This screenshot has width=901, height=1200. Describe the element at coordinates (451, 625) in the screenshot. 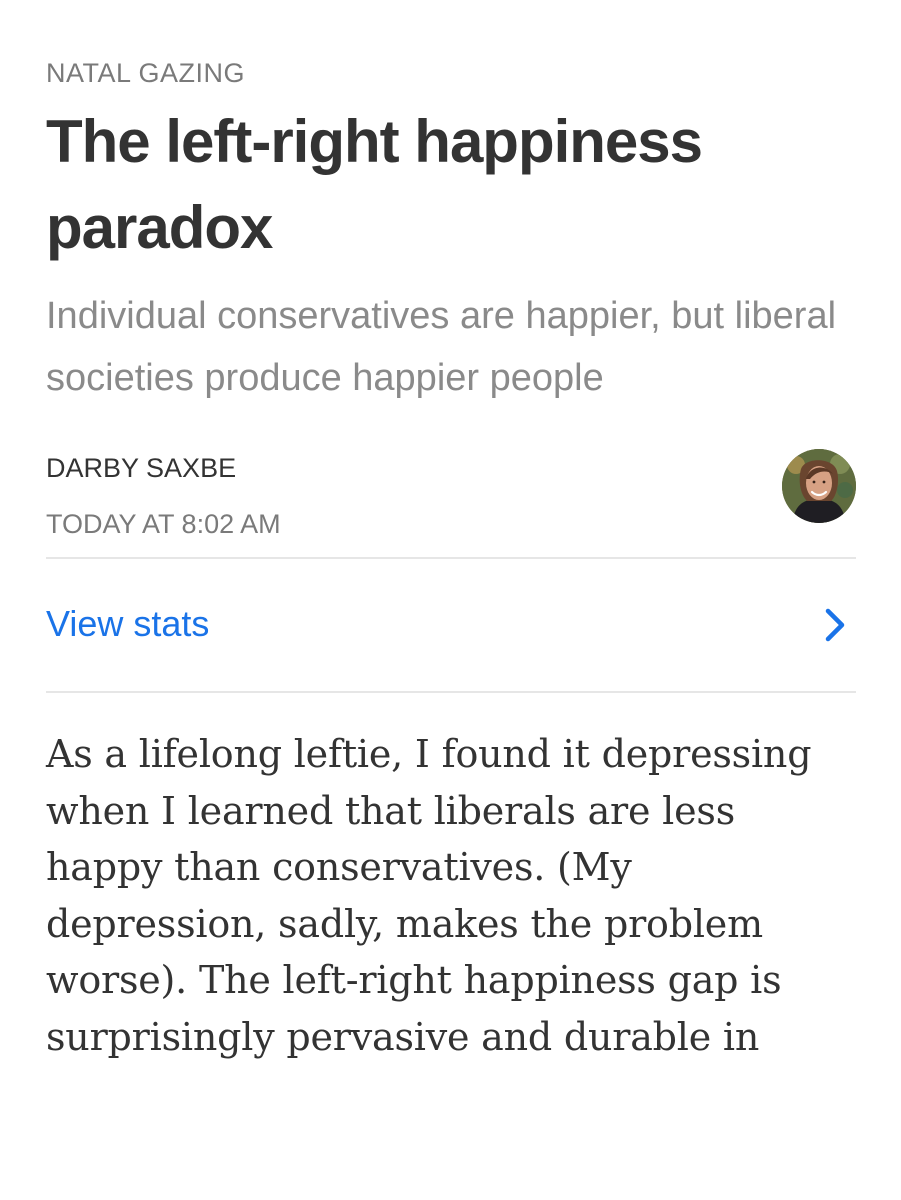

I see `view-stats-row: View stats` at that location.